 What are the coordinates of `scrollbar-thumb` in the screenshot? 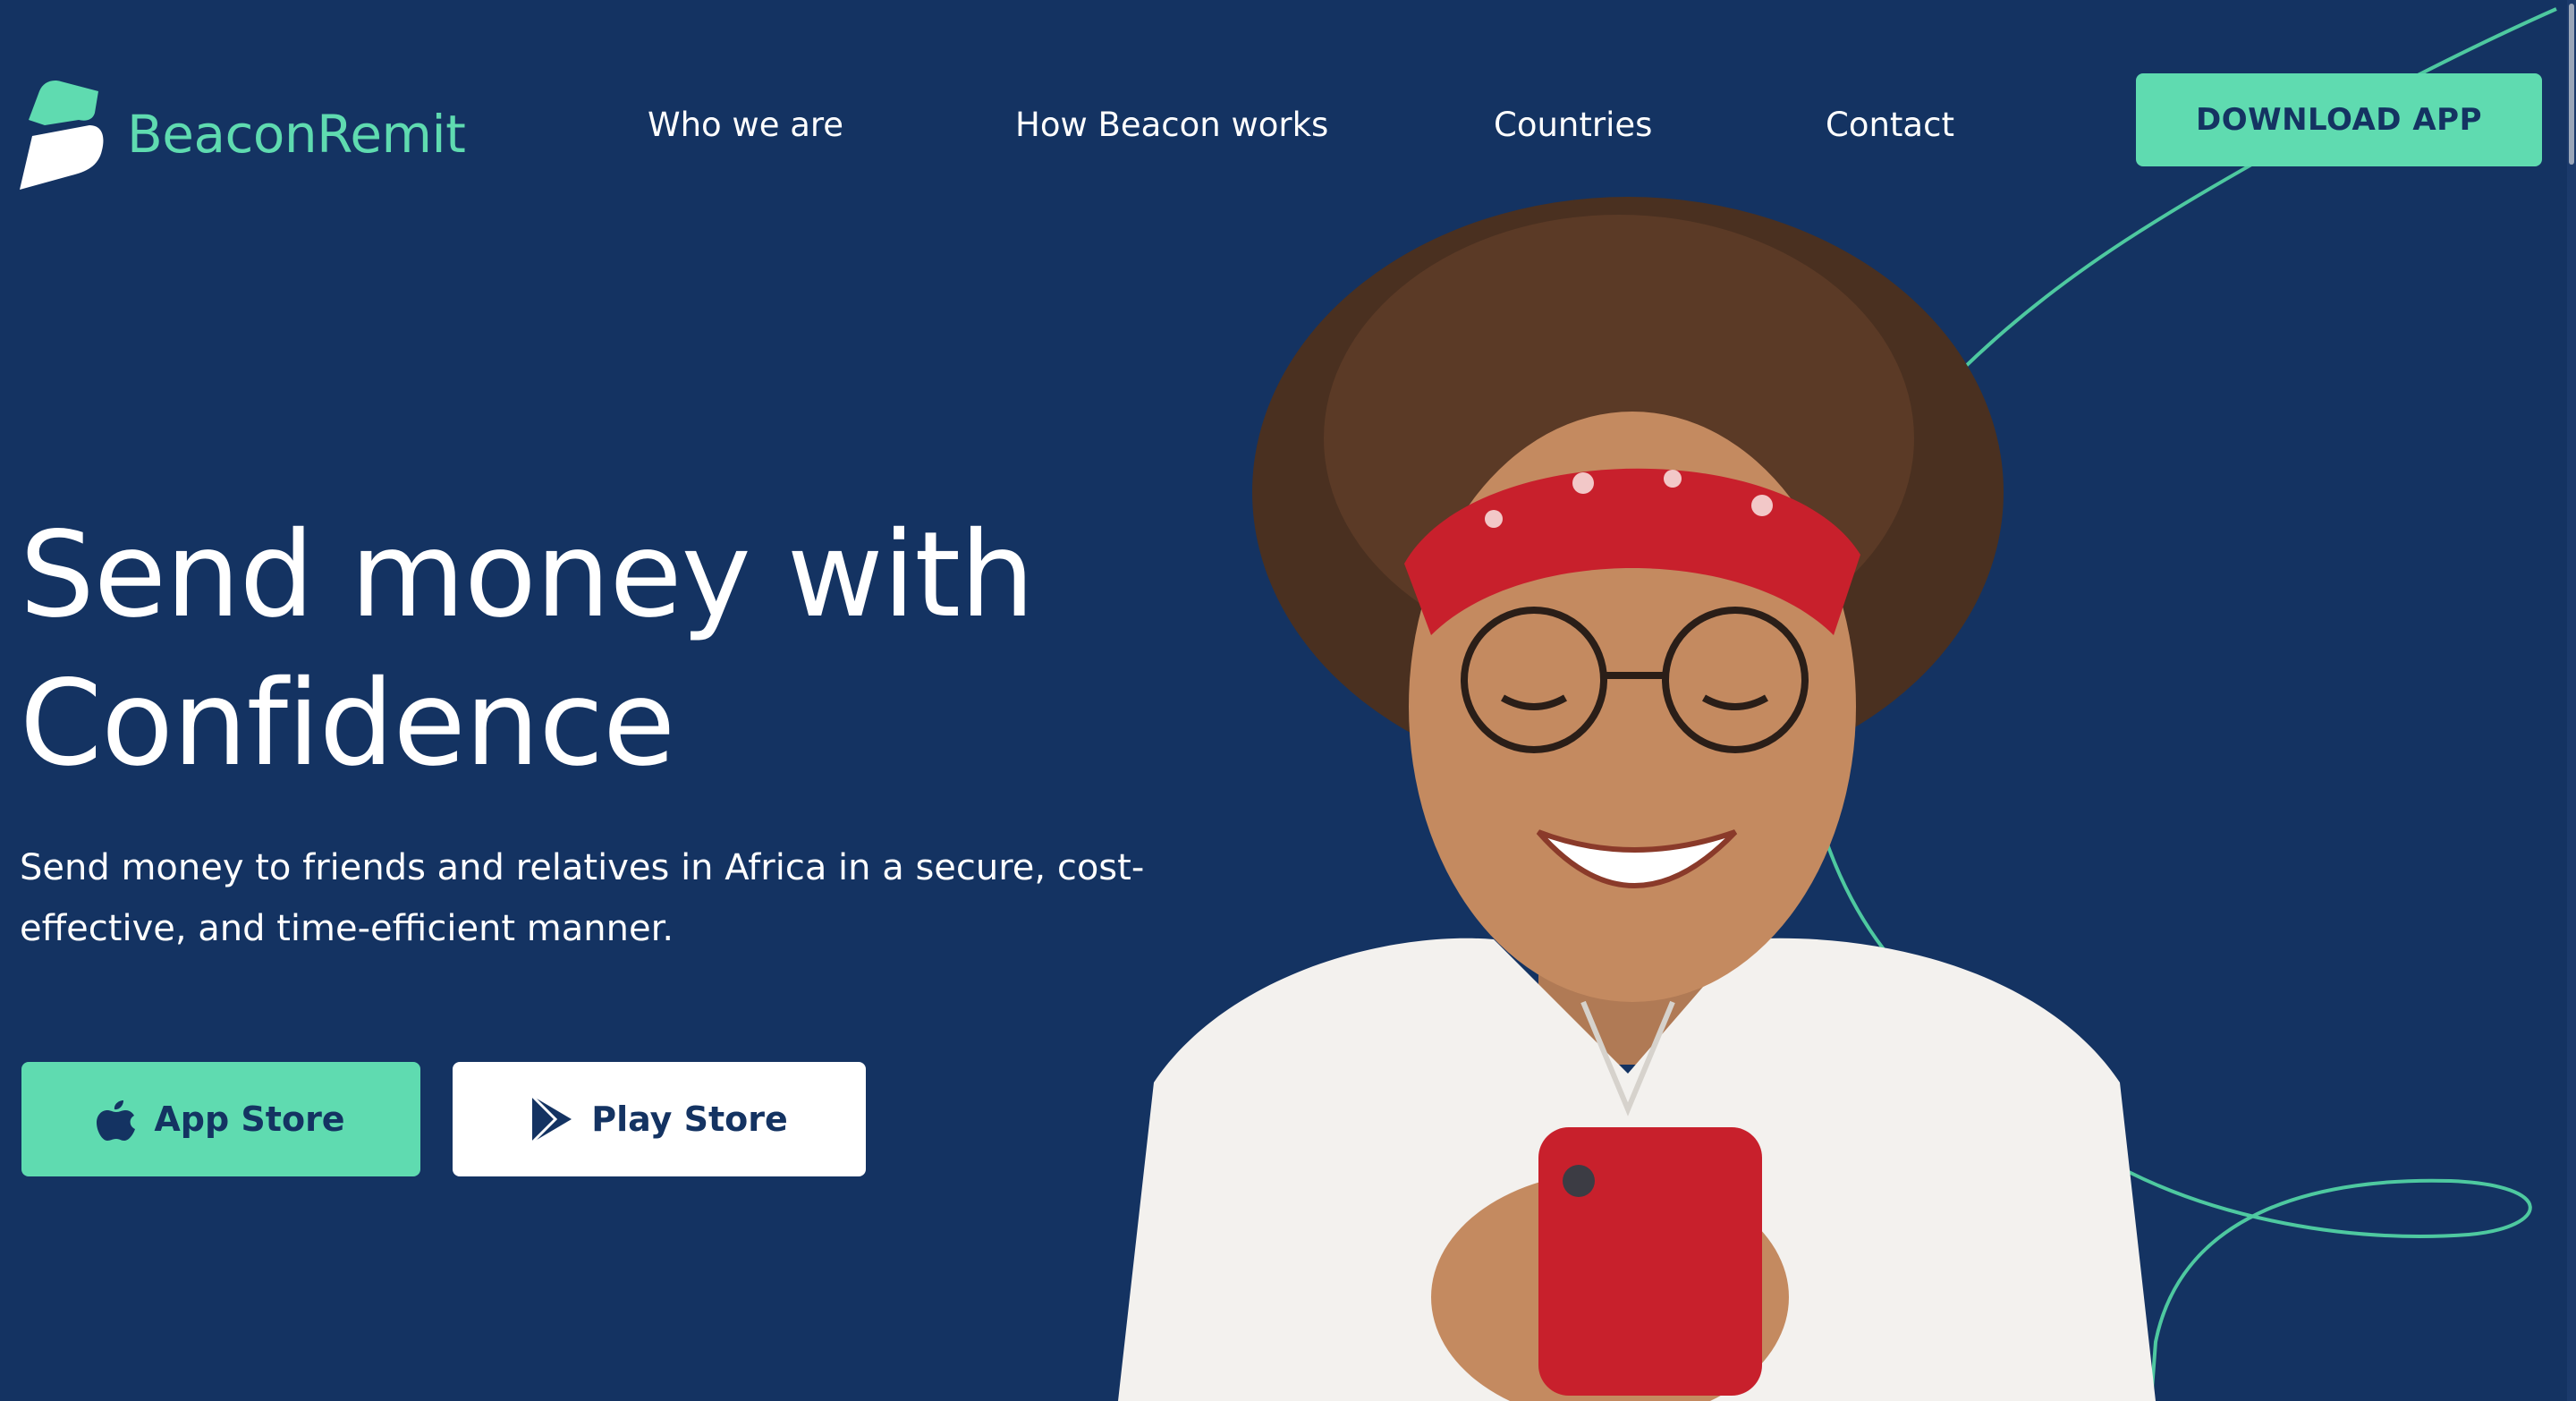 It's located at (2571, 84).